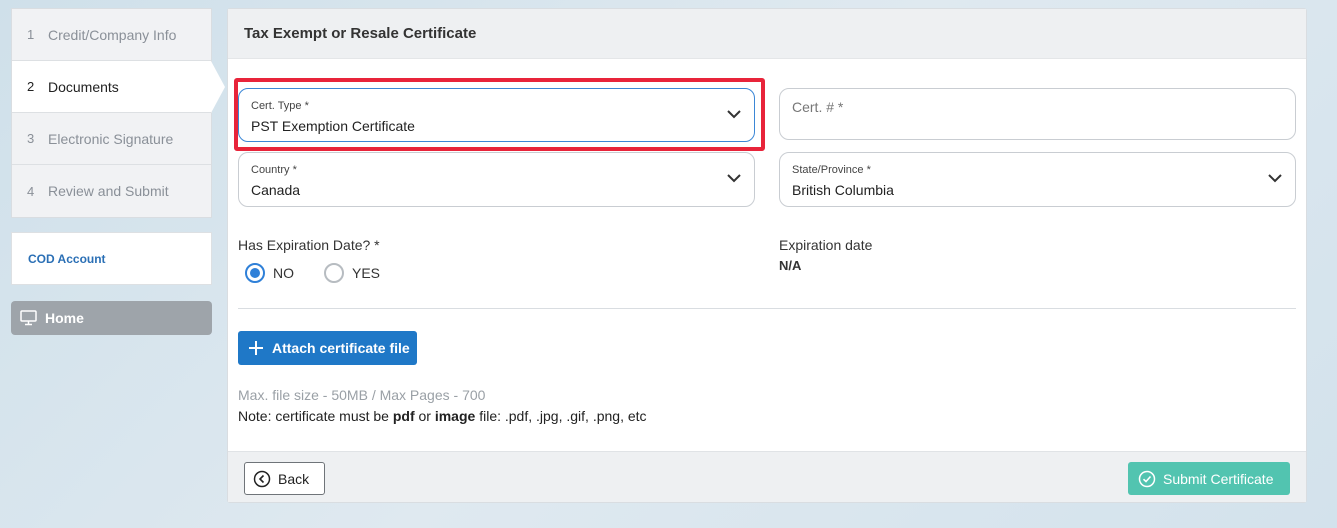  Describe the element at coordinates (334, 273) in the screenshot. I see `radio-yes-circle` at that location.